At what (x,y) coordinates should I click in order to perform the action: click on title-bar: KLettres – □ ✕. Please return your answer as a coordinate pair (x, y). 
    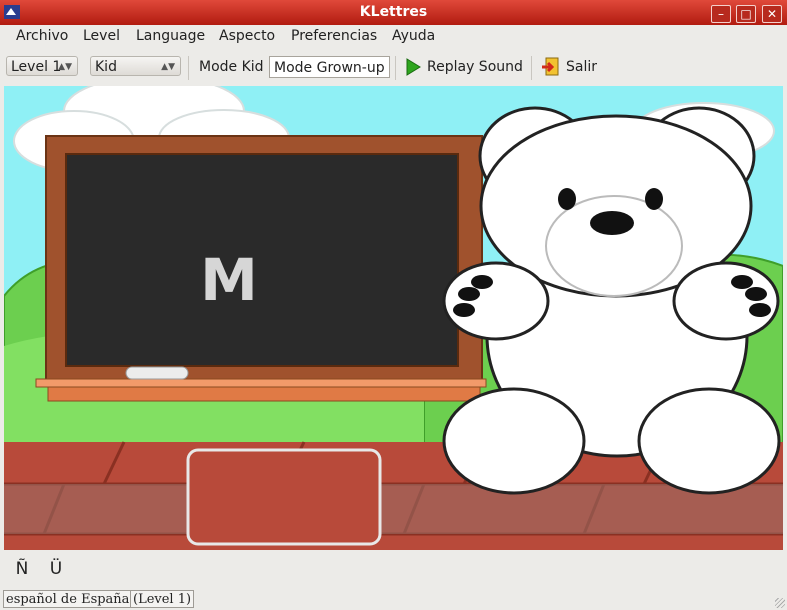
    Looking at the image, I should click on (393, 13).